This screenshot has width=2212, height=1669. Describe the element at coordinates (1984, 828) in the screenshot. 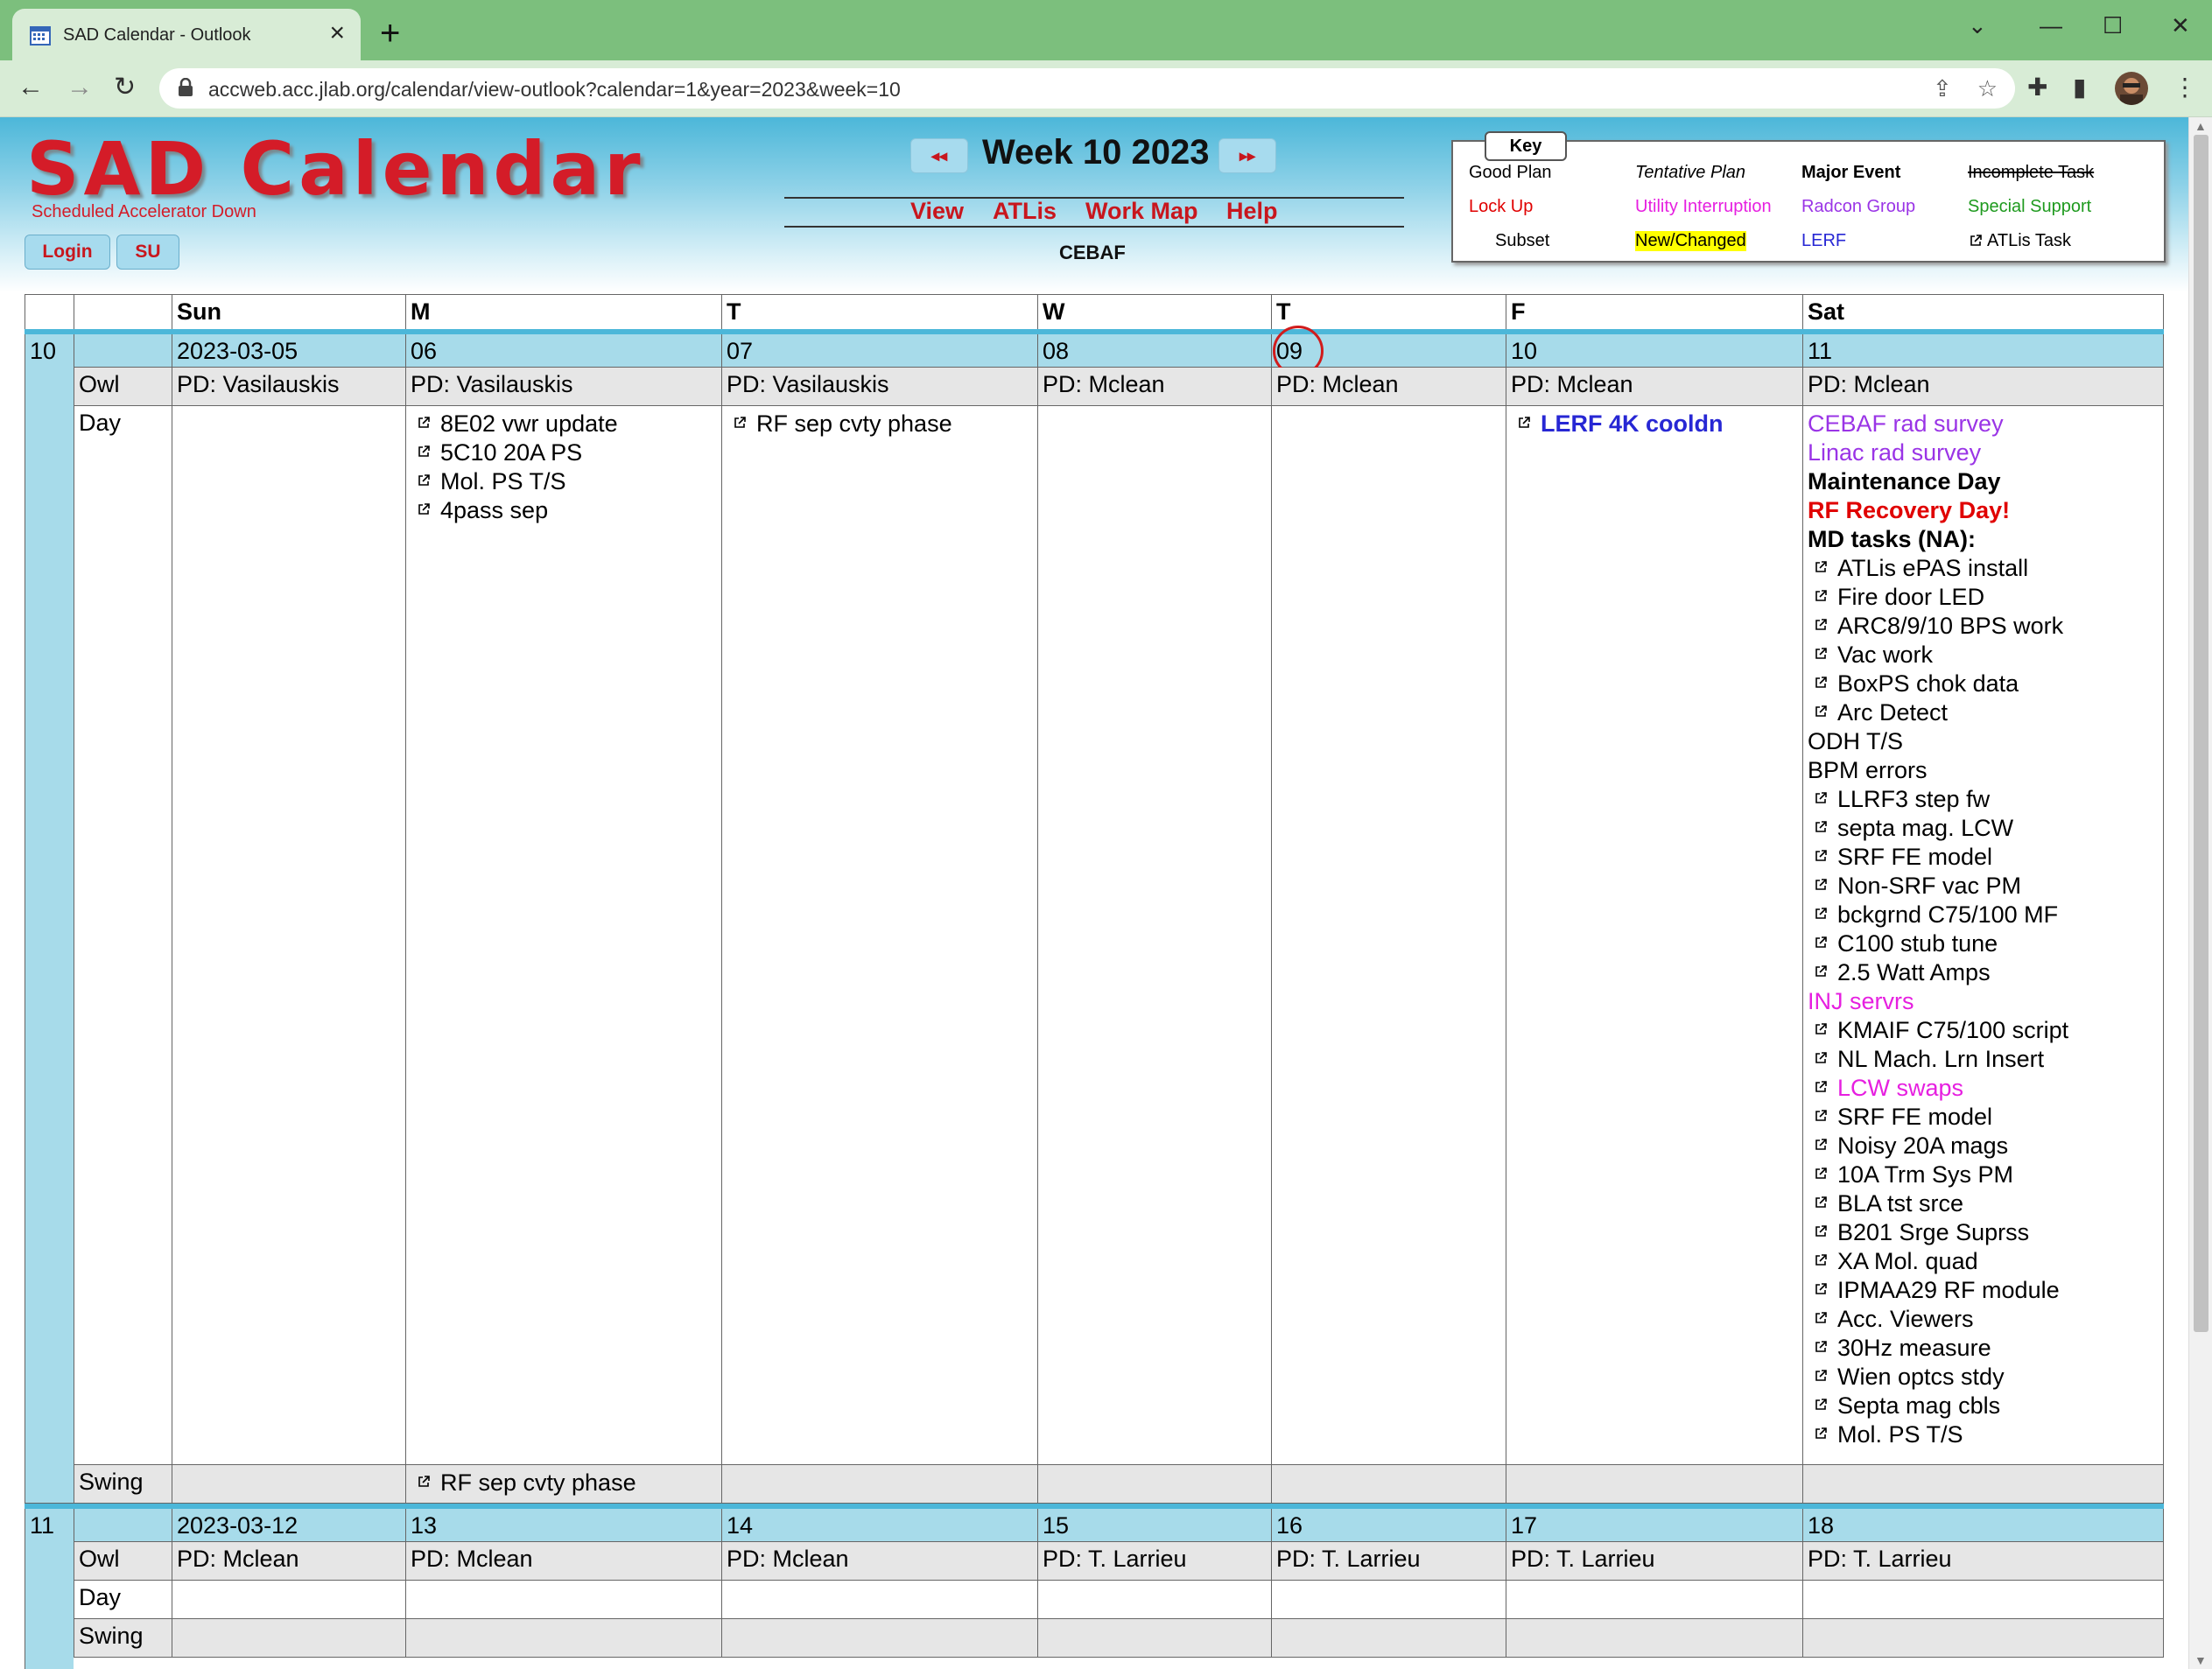

I see `atlis-task-link: septa mag. LCW` at that location.